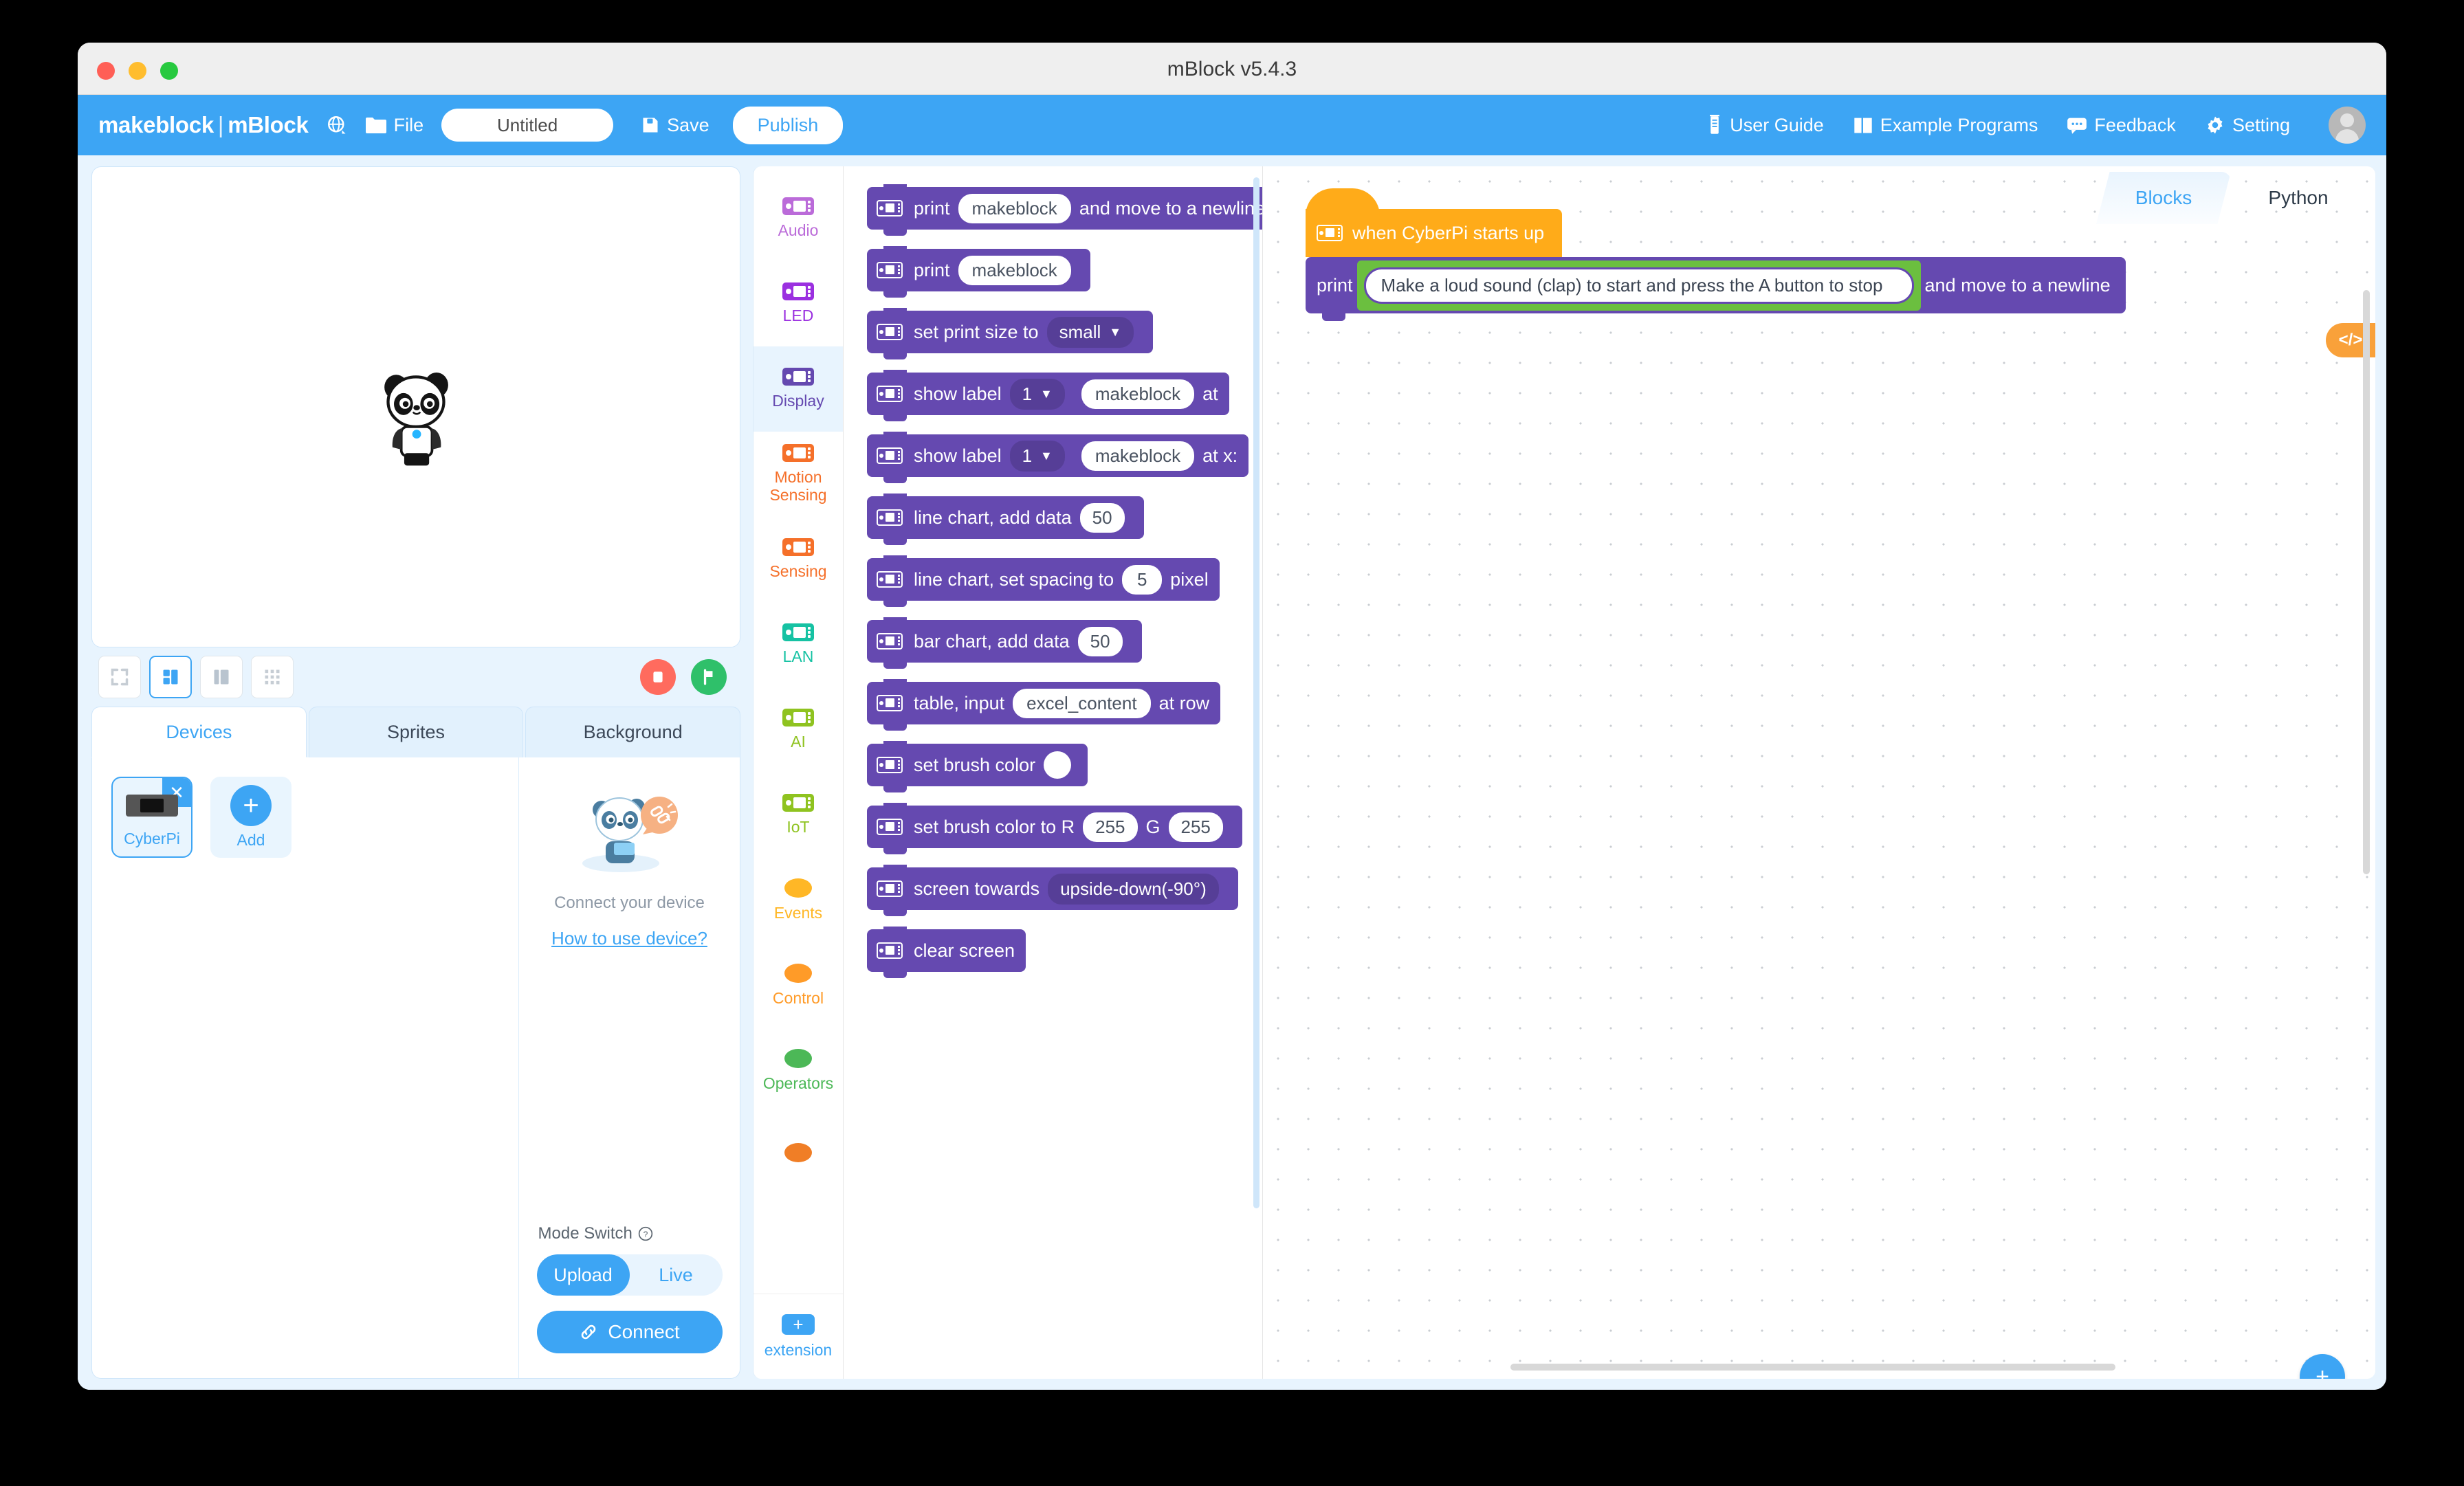  Describe the element at coordinates (2077, 125) in the screenshot. I see `chat-icon` at that location.